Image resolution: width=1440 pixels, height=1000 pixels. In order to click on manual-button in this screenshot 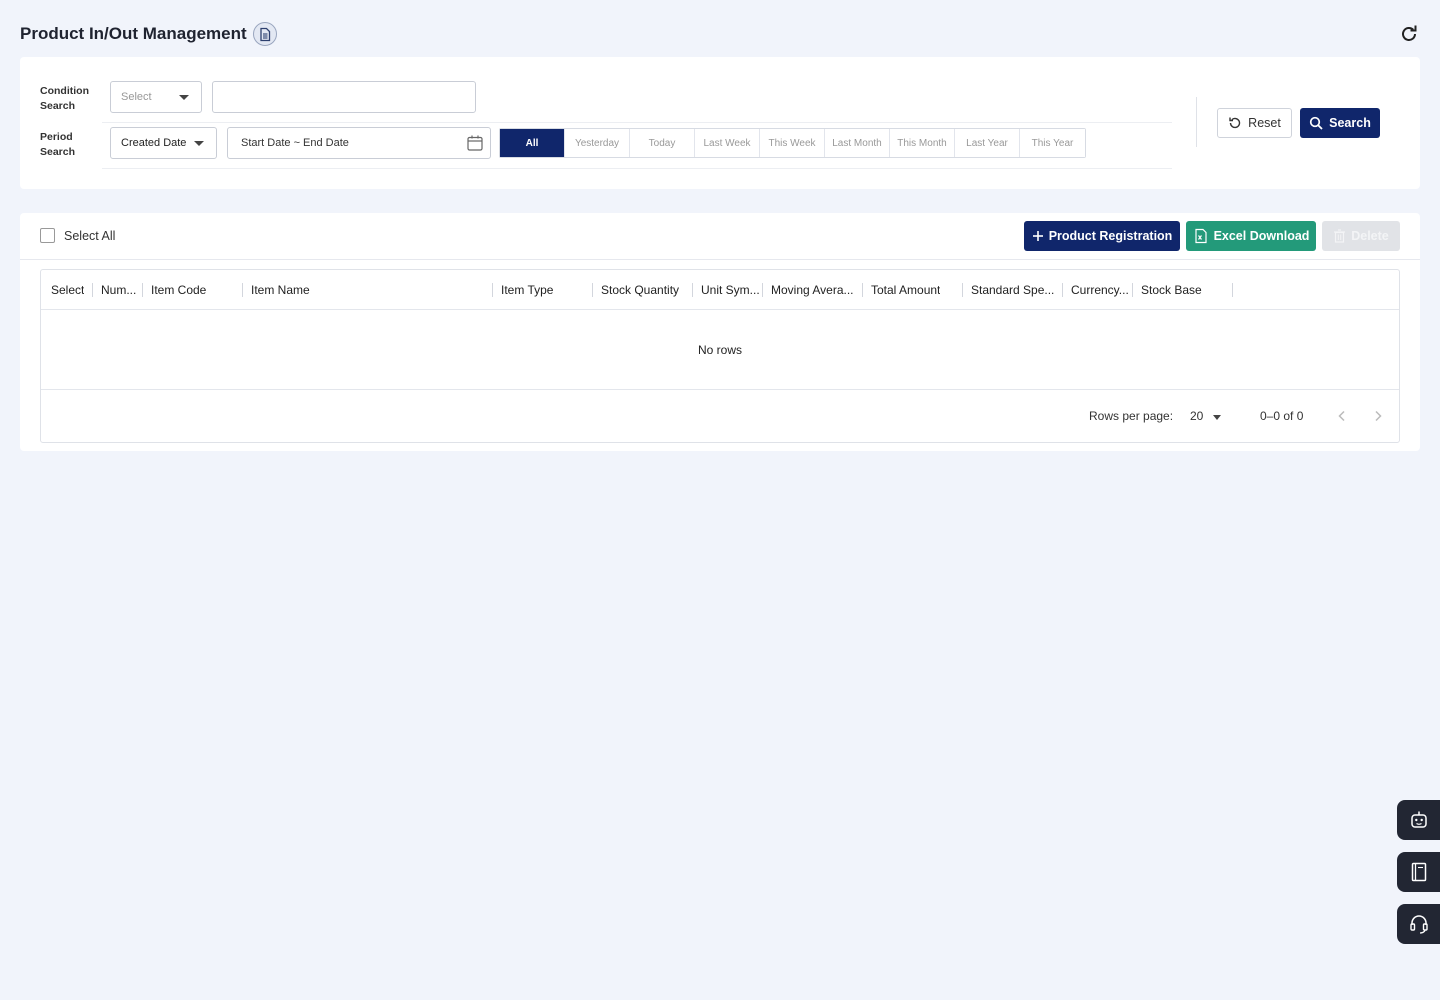, I will do `click(1418, 872)`.